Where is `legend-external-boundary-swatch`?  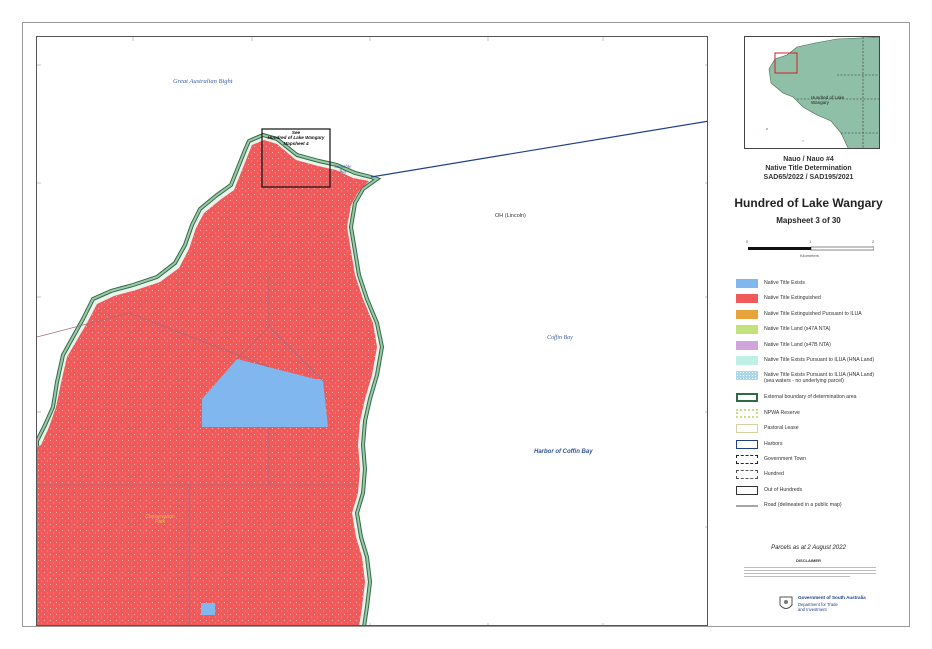 legend-external-boundary-swatch is located at coordinates (747, 398).